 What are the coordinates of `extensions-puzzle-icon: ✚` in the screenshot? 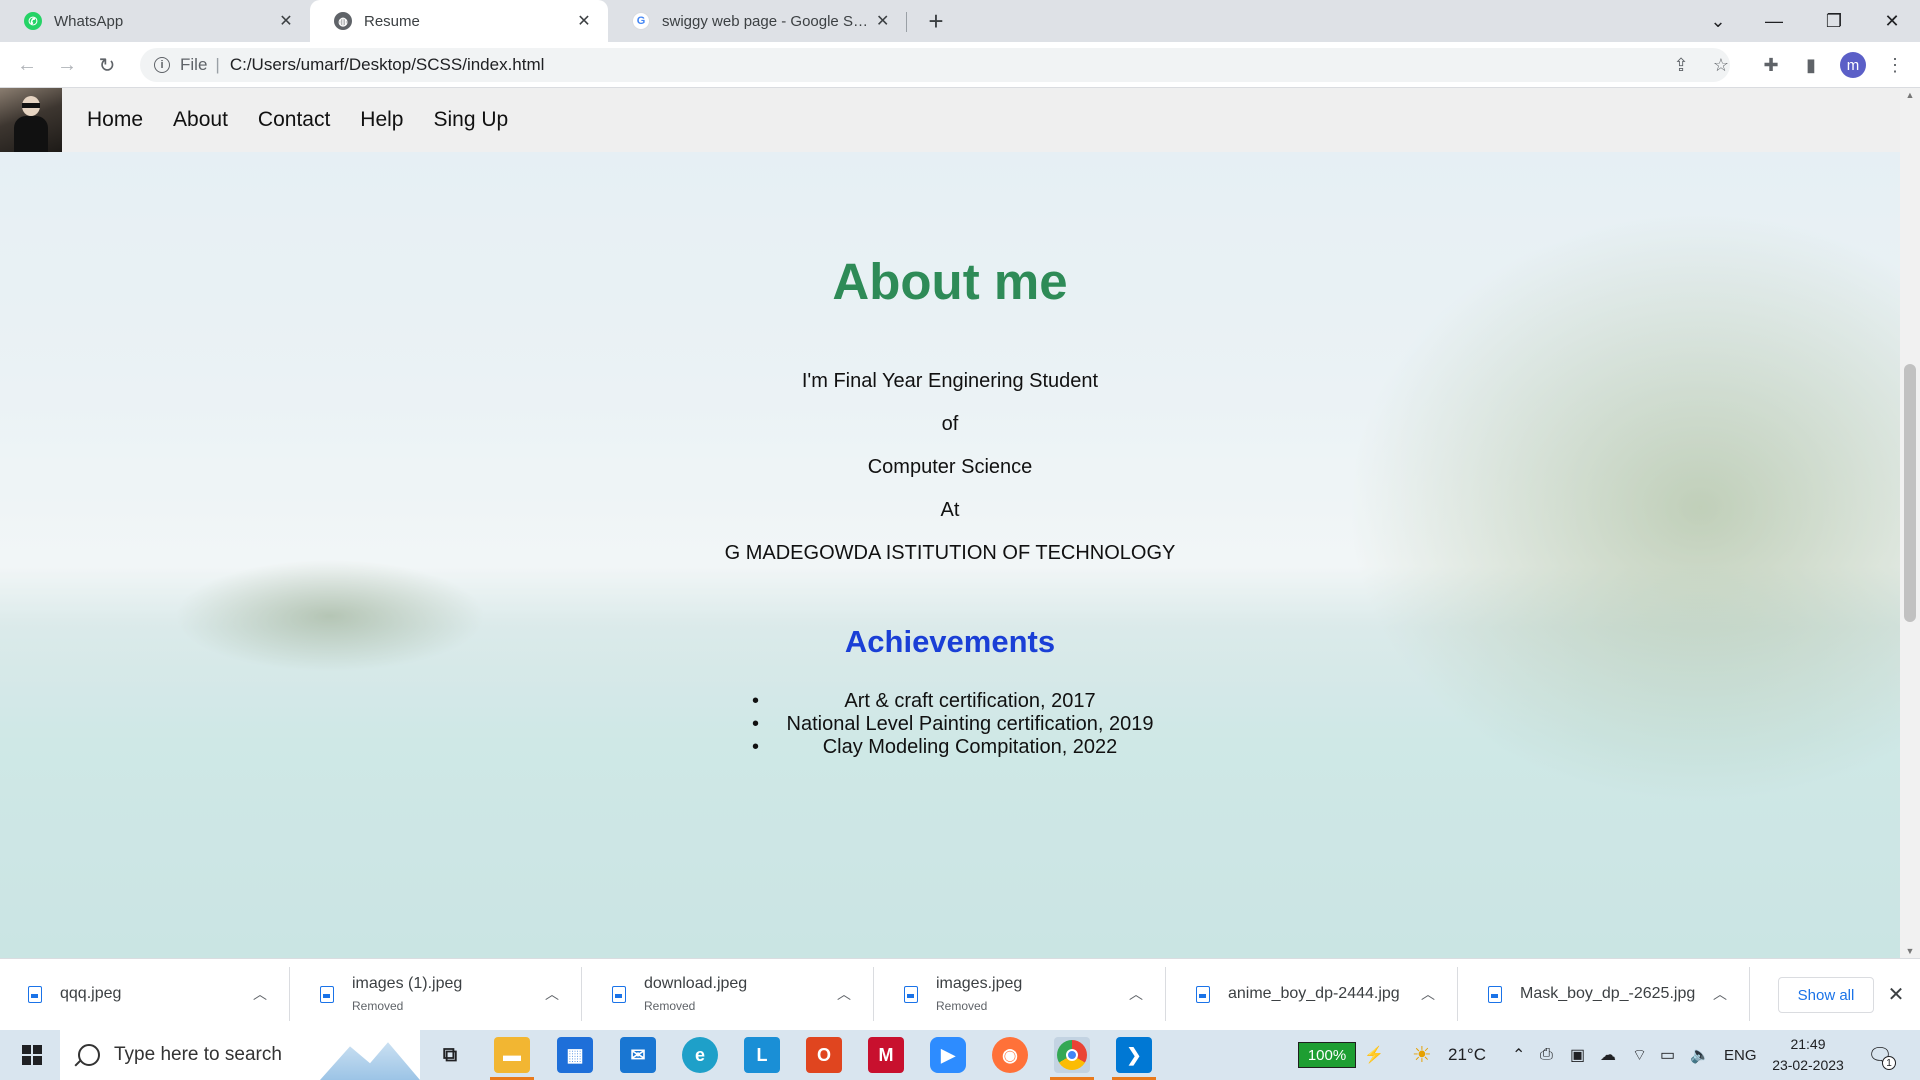 It's located at (1771, 65).